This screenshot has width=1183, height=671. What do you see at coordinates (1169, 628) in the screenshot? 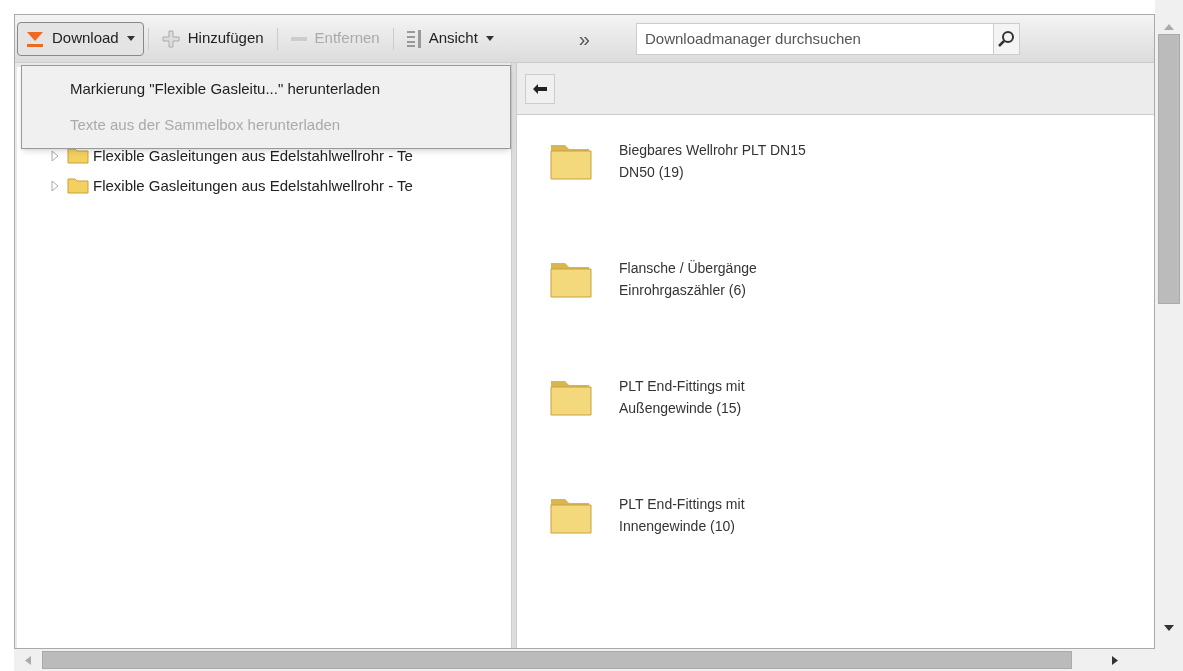
I see `scroll-down-icon` at bounding box center [1169, 628].